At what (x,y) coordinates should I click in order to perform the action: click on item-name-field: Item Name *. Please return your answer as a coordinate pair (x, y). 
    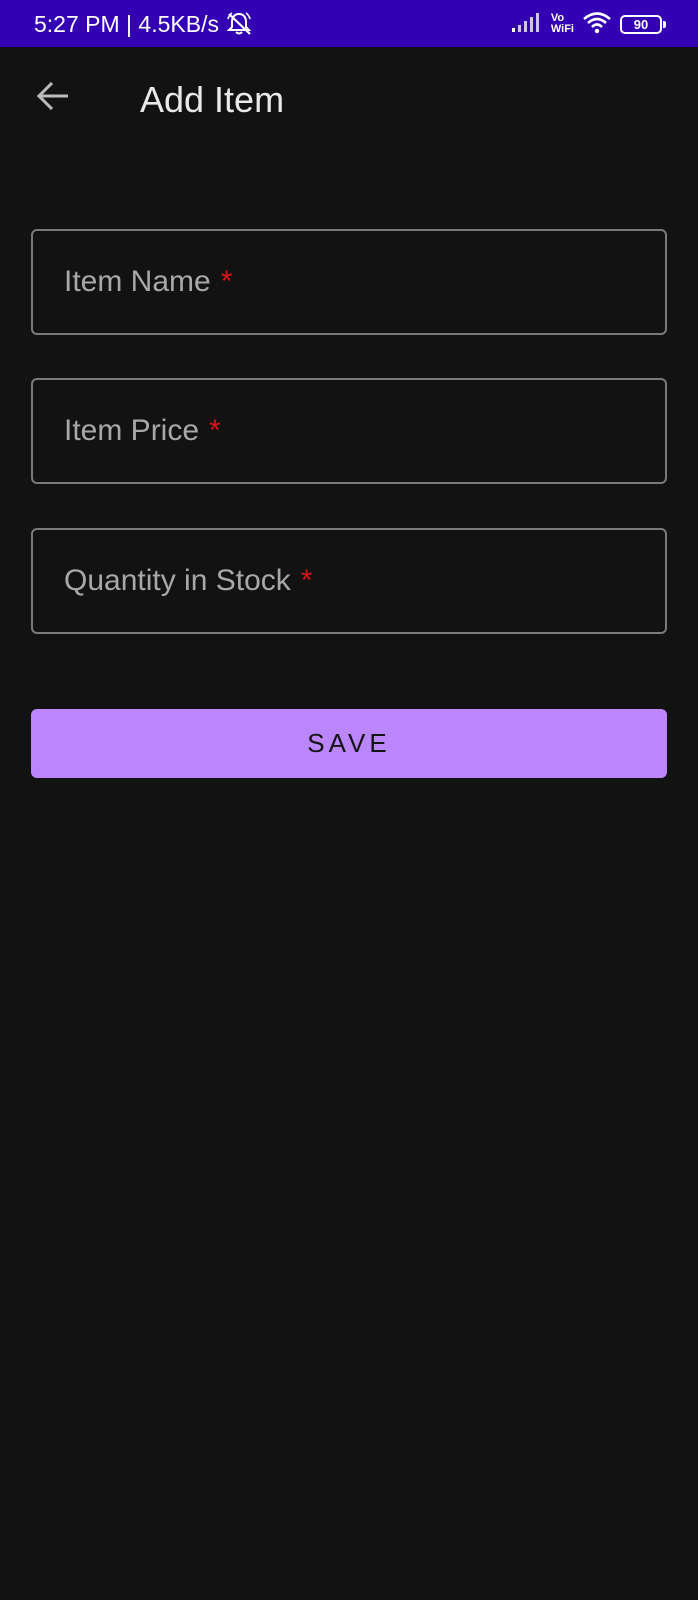
    Looking at the image, I should click on (349, 282).